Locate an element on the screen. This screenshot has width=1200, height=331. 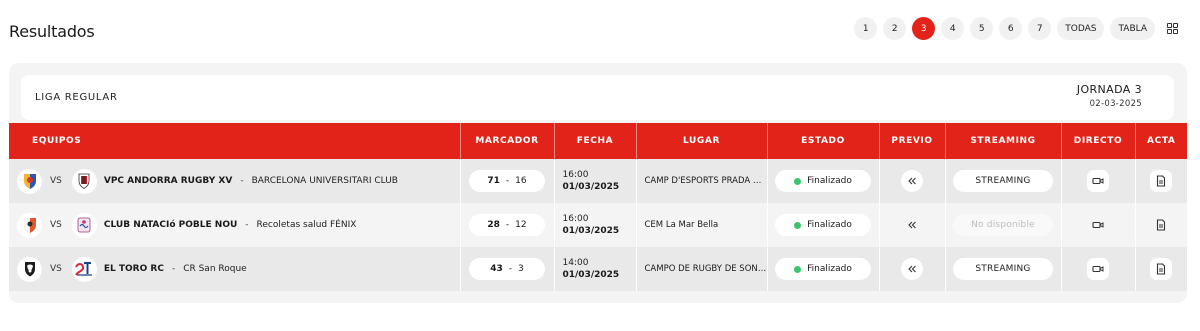
score-home: 43 is located at coordinates (496, 269).